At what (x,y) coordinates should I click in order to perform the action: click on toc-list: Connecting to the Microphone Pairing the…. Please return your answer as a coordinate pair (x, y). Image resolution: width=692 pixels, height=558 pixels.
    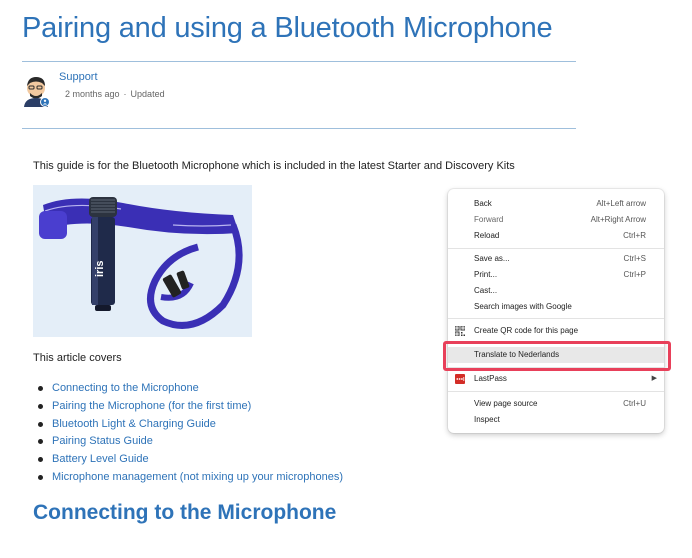
    Looking at the image, I should click on (190, 435).